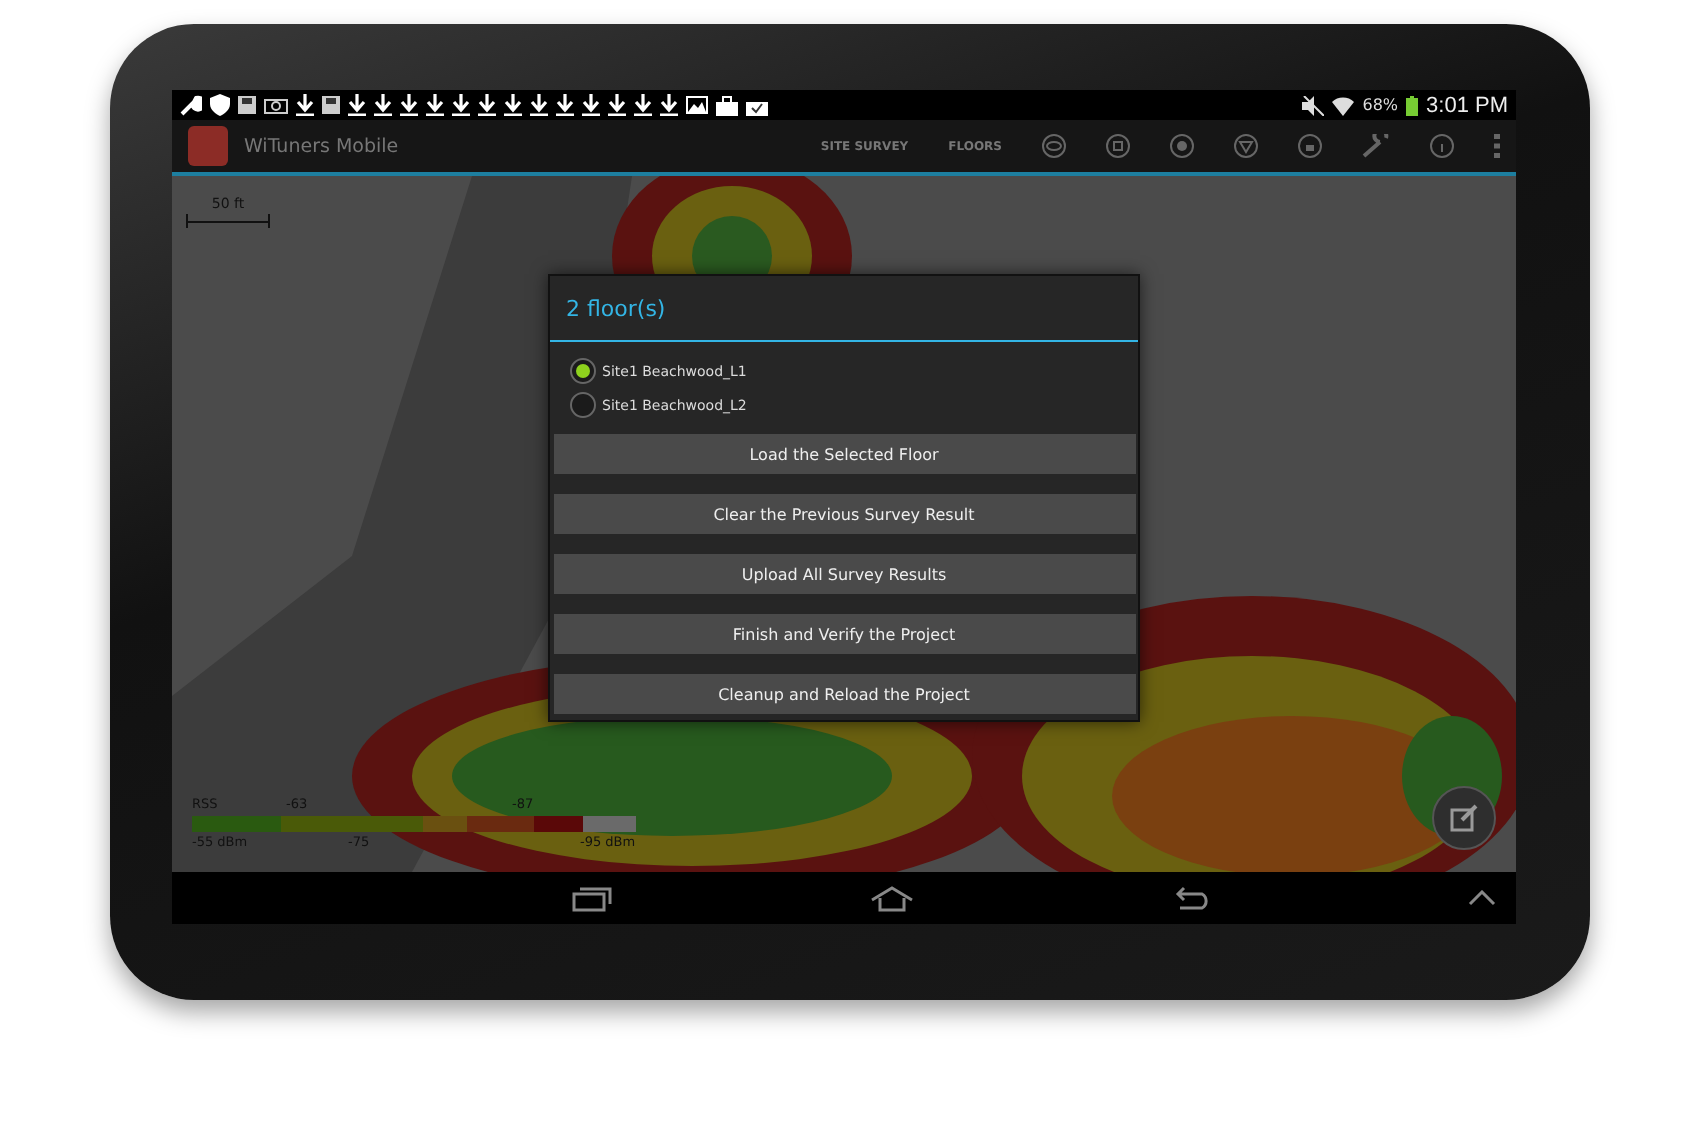 The width and height of the screenshot is (1690, 1128). I want to click on recent-apps-icon, so click(592, 898).